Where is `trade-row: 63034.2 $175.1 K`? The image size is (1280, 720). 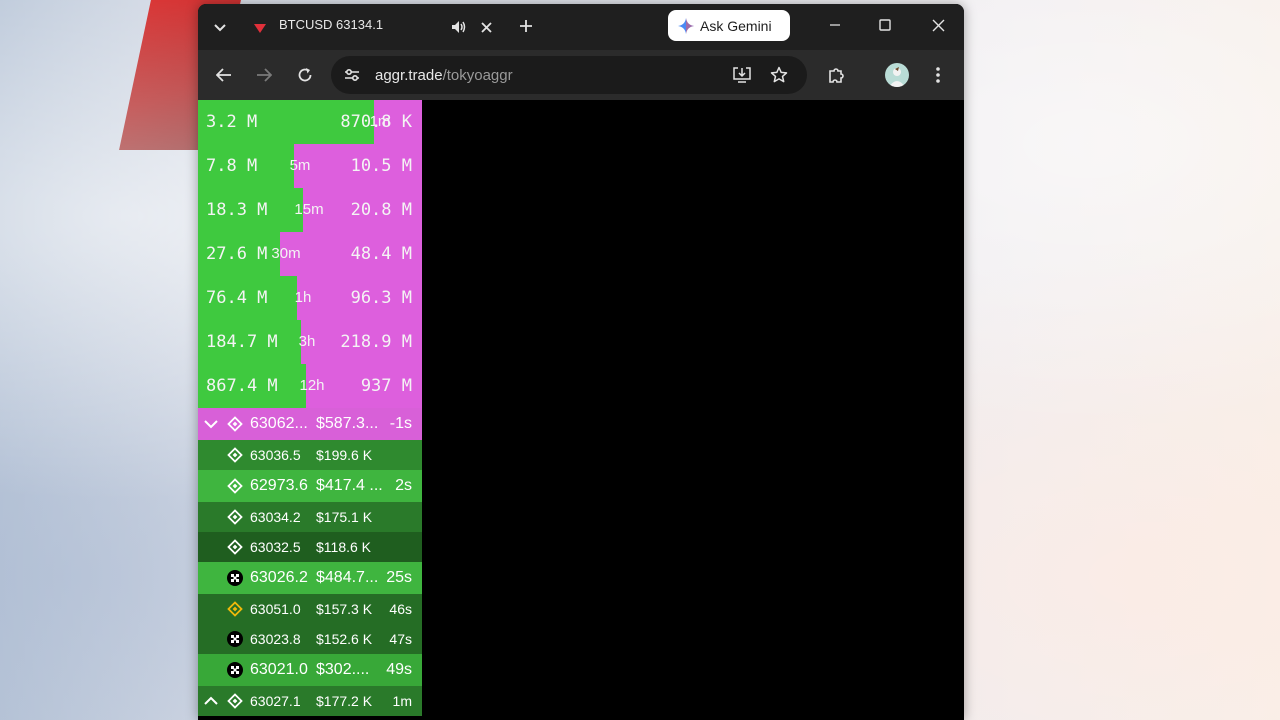 trade-row: 63034.2 $175.1 K is located at coordinates (310, 517).